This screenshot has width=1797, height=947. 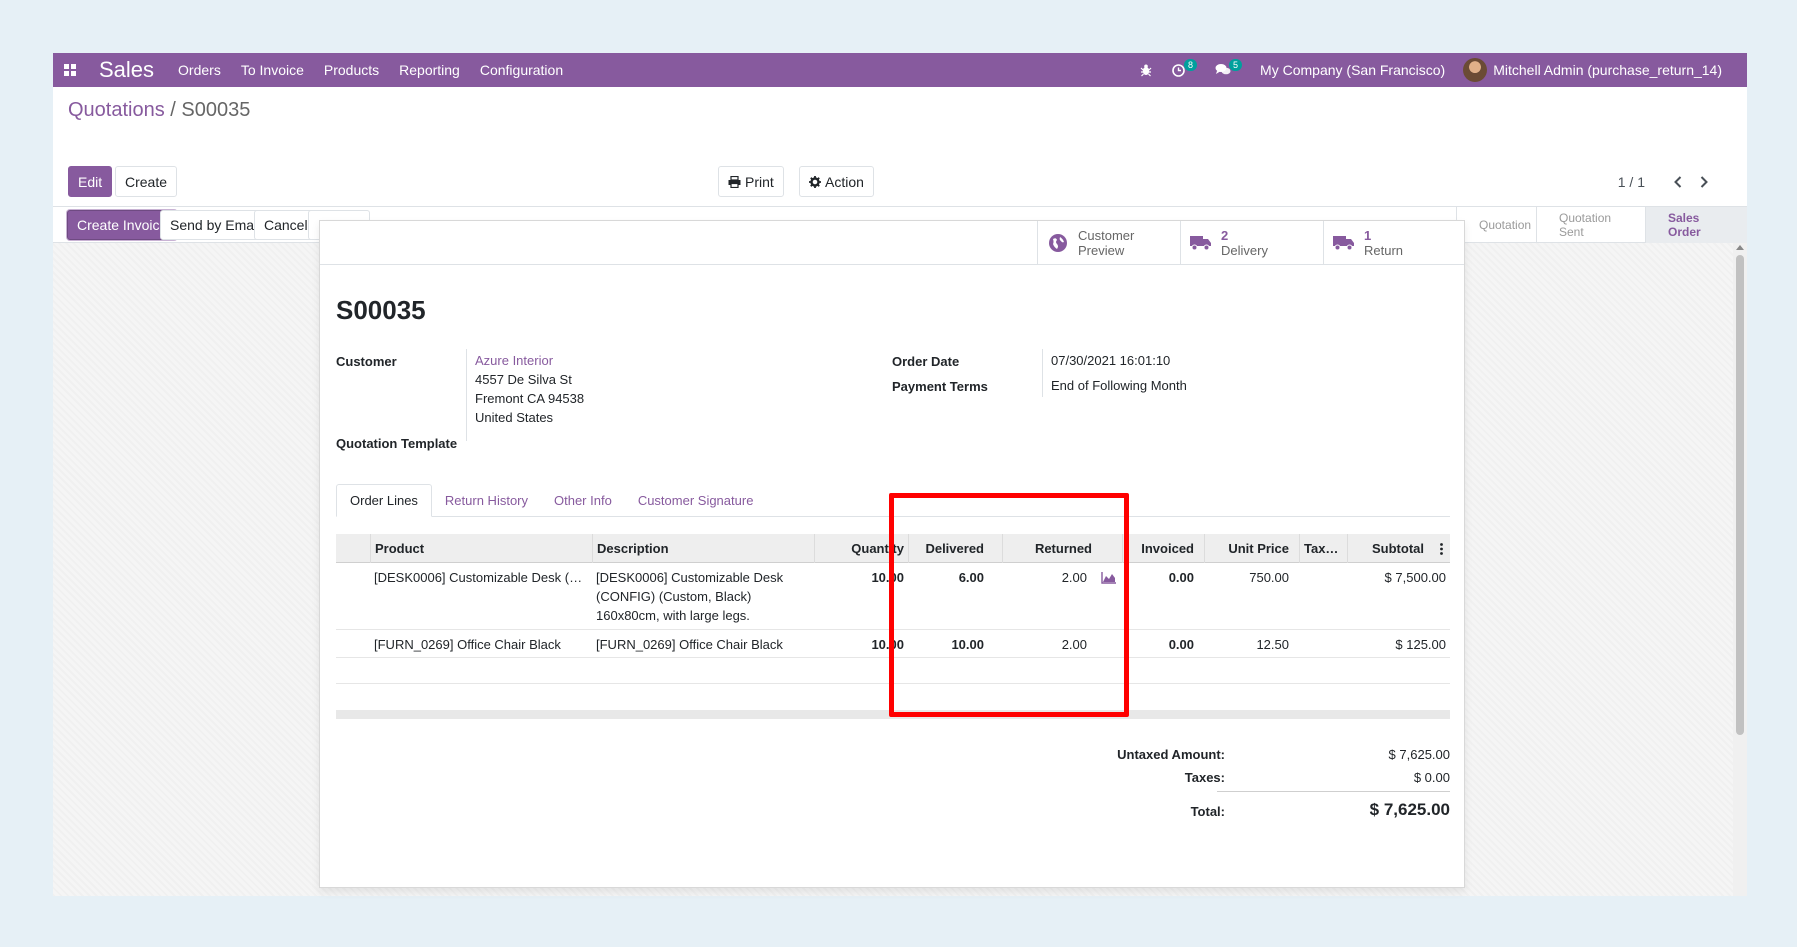 I want to click on action-button: Action, so click(x=836, y=181).